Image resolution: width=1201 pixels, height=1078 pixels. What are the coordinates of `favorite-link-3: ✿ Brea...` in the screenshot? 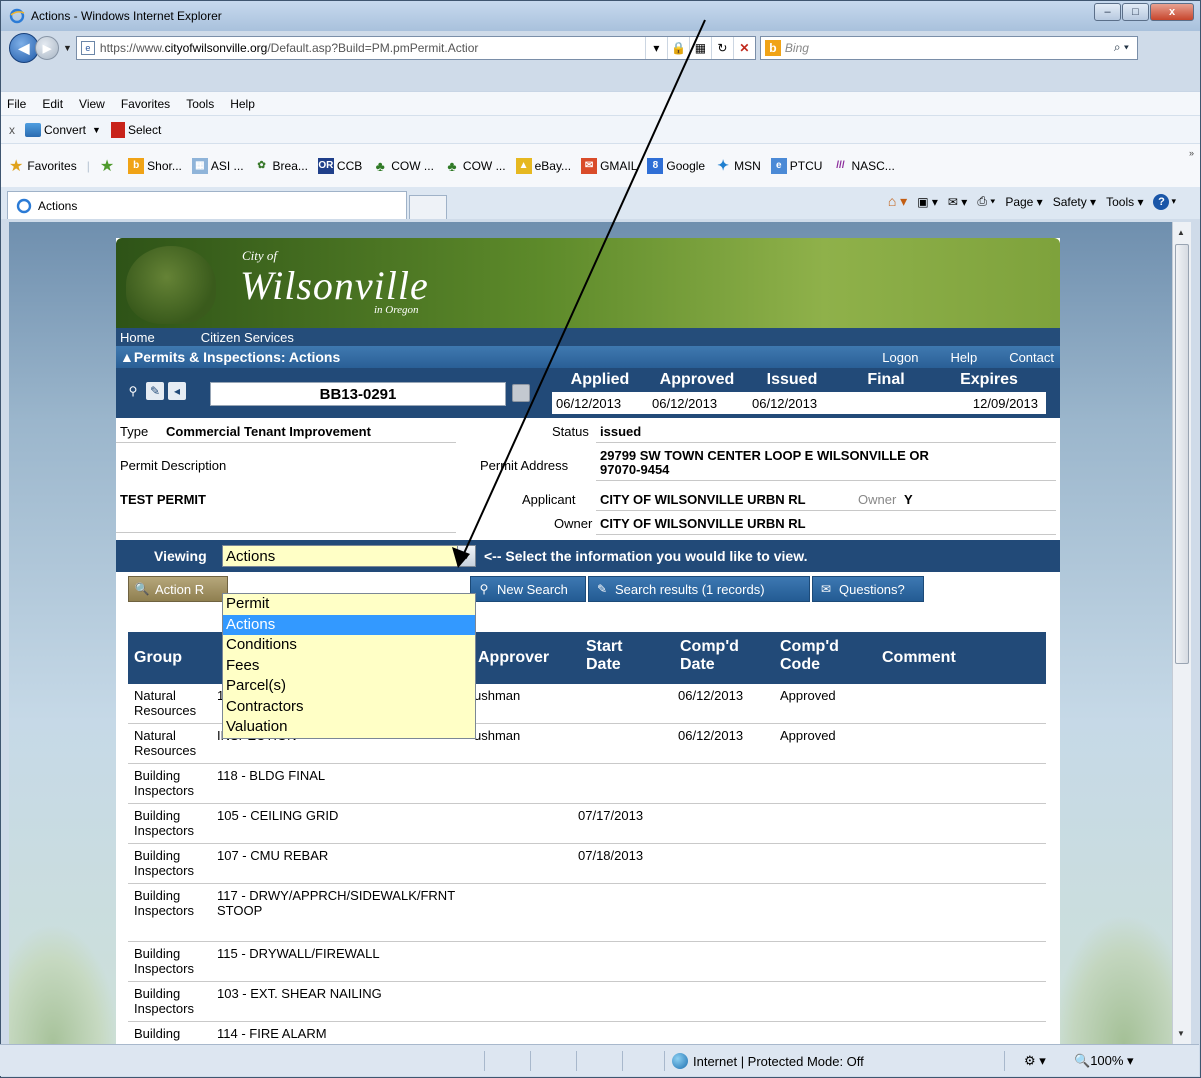 It's located at (281, 166).